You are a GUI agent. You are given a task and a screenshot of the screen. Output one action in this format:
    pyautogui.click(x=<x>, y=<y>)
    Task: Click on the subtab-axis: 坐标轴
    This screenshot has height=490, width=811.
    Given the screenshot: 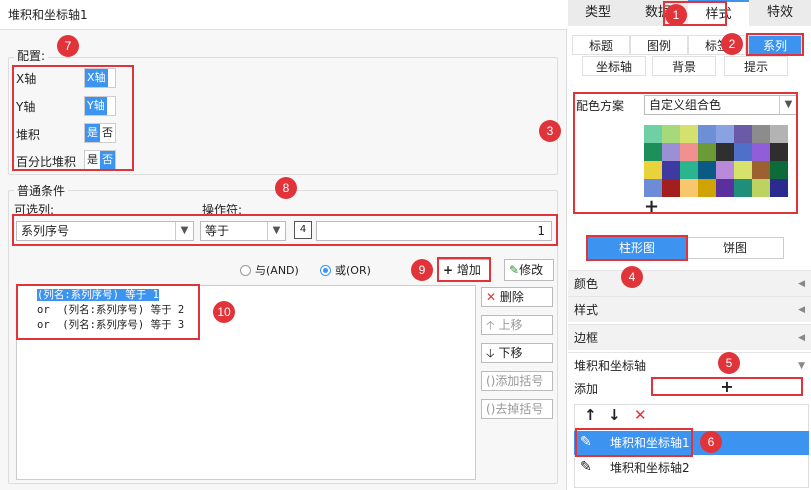 What is the action you would take?
    pyautogui.click(x=614, y=66)
    